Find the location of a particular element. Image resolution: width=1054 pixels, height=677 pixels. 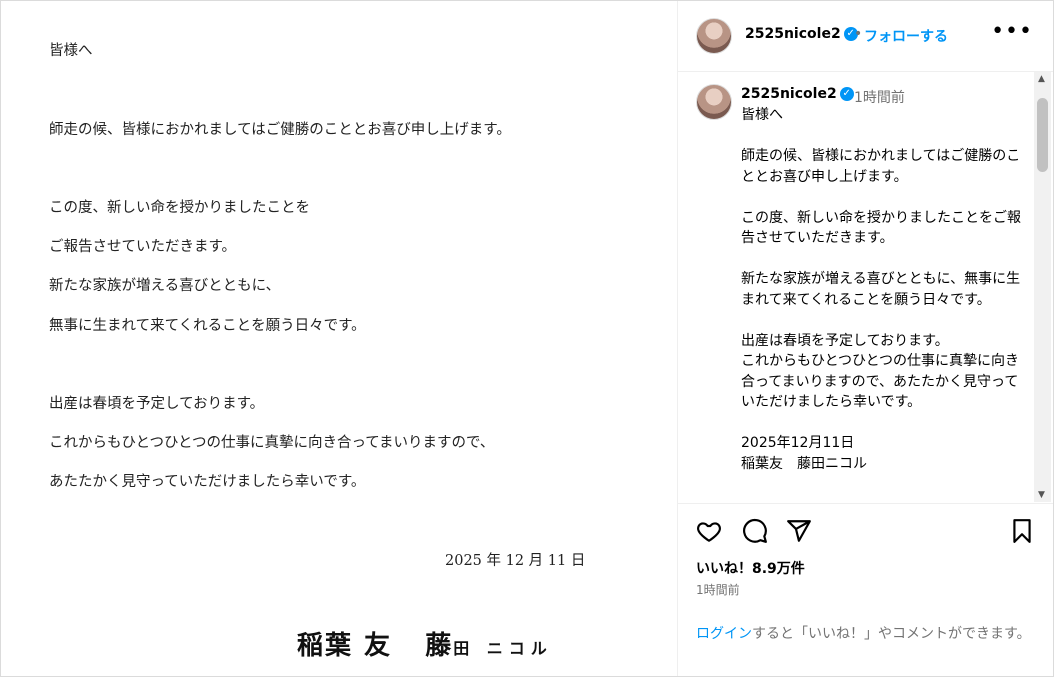

author-username-text: 2525nicole2 is located at coordinates (793, 34).